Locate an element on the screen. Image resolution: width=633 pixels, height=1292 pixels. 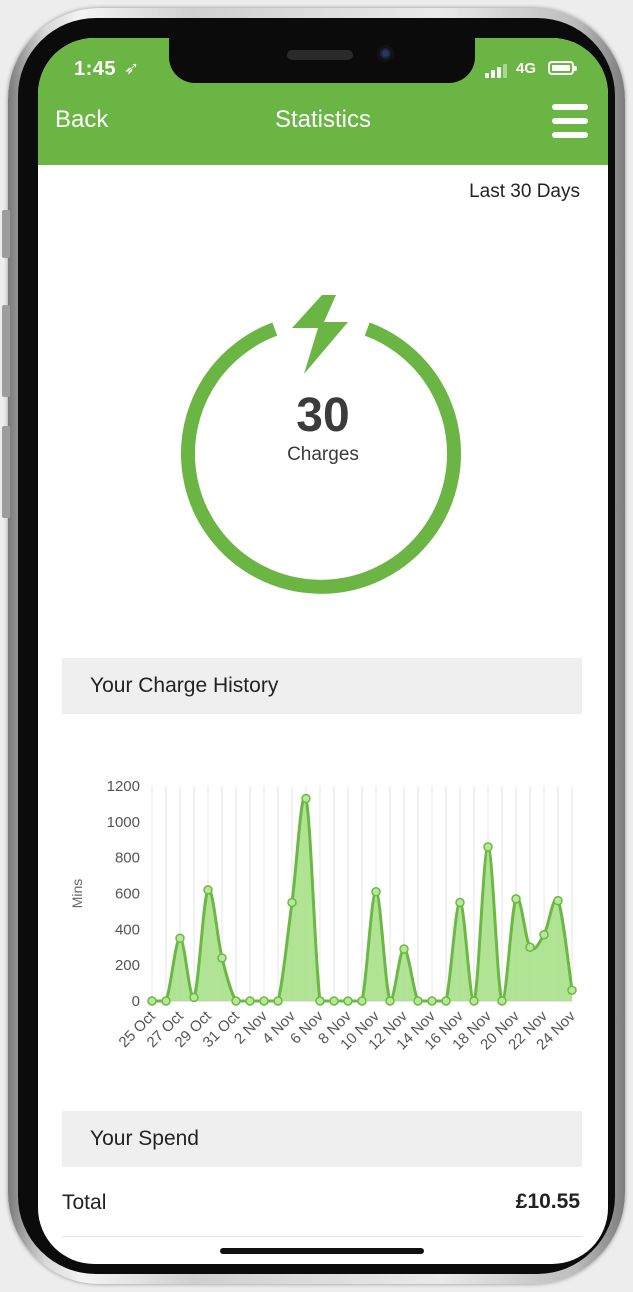
volume-up-button is located at coordinates (6, 351).